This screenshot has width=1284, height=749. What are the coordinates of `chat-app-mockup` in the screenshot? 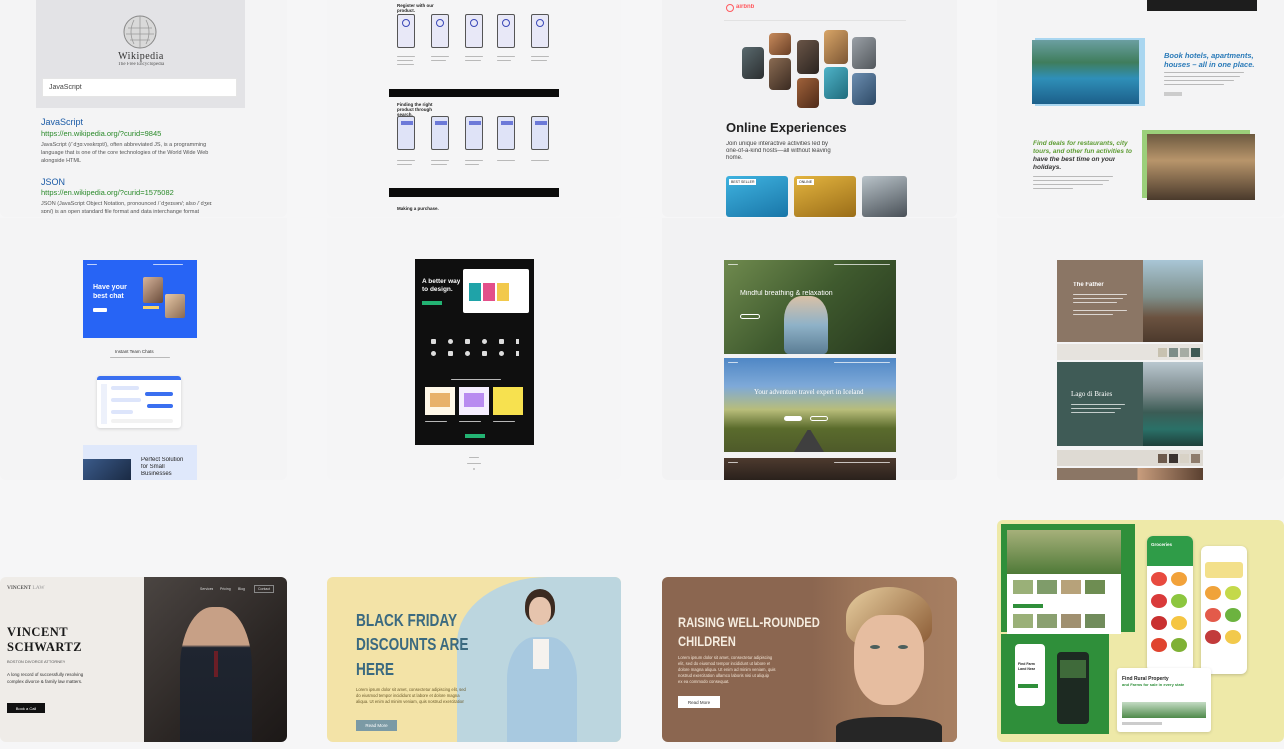 It's located at (139, 402).